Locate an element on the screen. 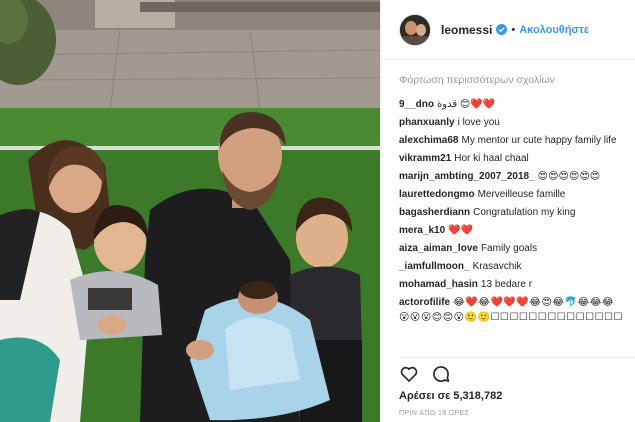 This screenshot has height=422, width=635. comment-item: marijn_ambting_2007_2018_ 😍😍😍😍😍😍 is located at coordinates (512, 177).